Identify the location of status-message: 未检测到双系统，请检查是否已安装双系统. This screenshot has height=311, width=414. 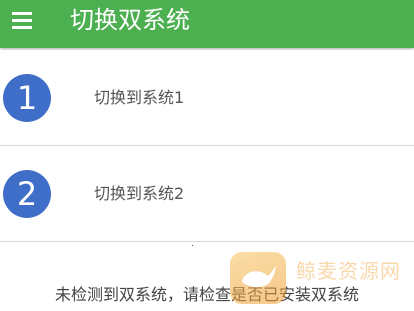
(206, 294).